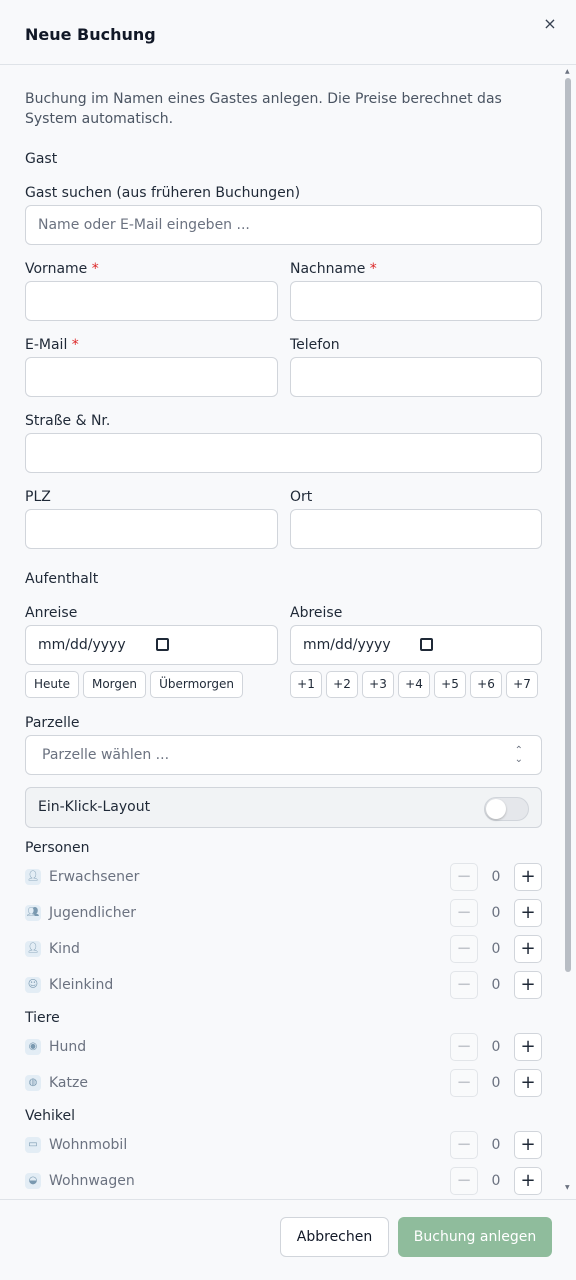  Describe the element at coordinates (414, 684) in the screenshot. I see `chip-plus-4: +4` at that location.